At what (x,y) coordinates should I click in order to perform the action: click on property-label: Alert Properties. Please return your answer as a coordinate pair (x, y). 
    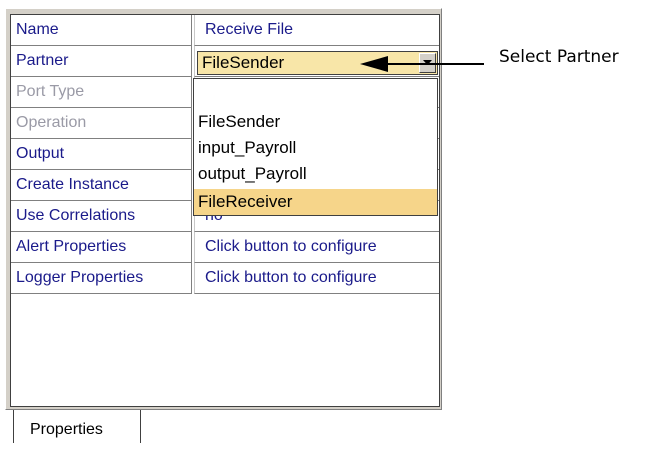
    Looking at the image, I should click on (101, 247).